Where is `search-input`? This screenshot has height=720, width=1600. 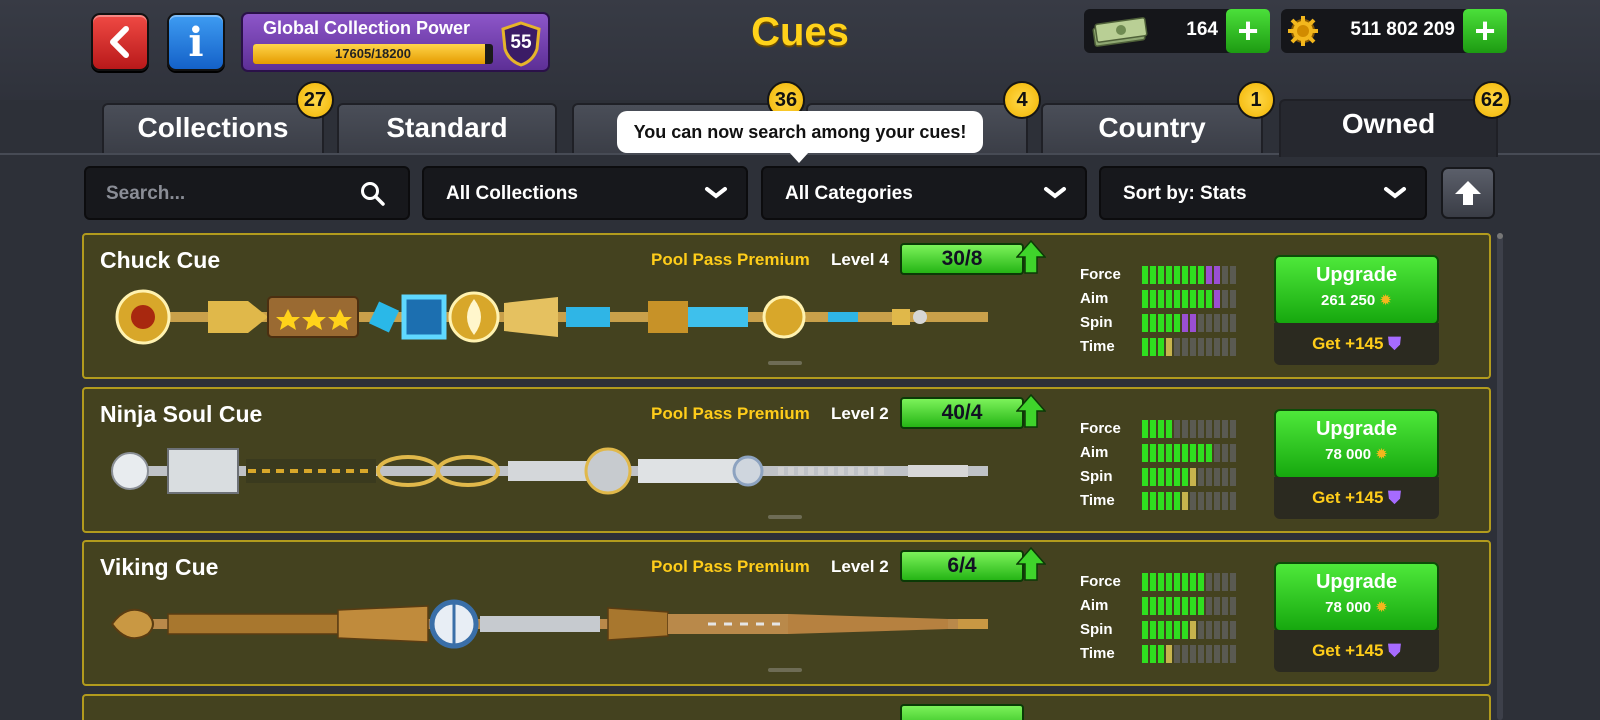
search-input is located at coordinates (231, 194).